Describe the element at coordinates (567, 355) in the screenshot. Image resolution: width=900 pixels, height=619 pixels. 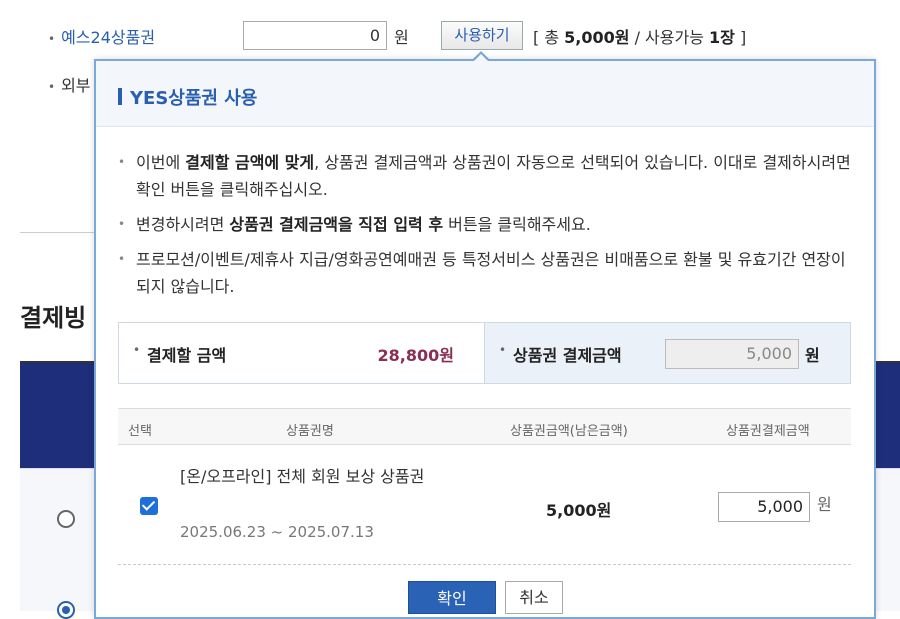
I see `voucher-pay-label: 상품권 결제금액` at that location.